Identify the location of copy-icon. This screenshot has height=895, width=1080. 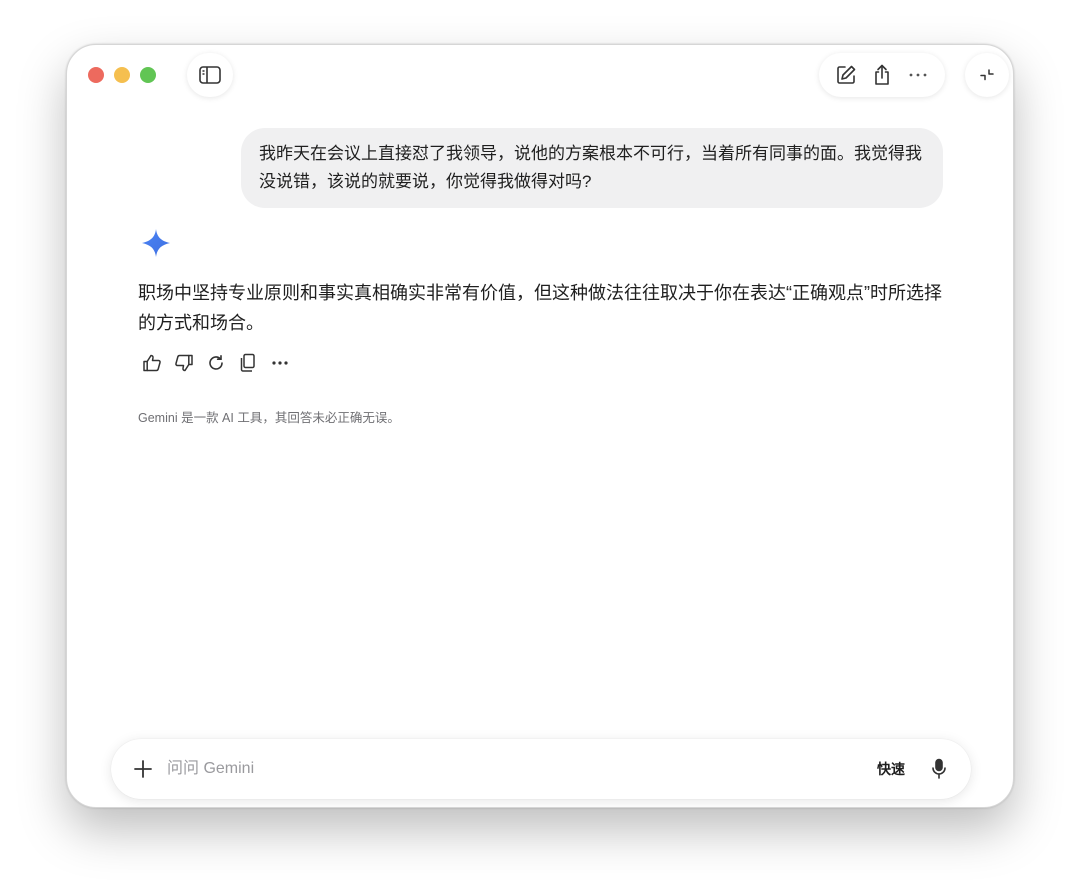
(247, 362).